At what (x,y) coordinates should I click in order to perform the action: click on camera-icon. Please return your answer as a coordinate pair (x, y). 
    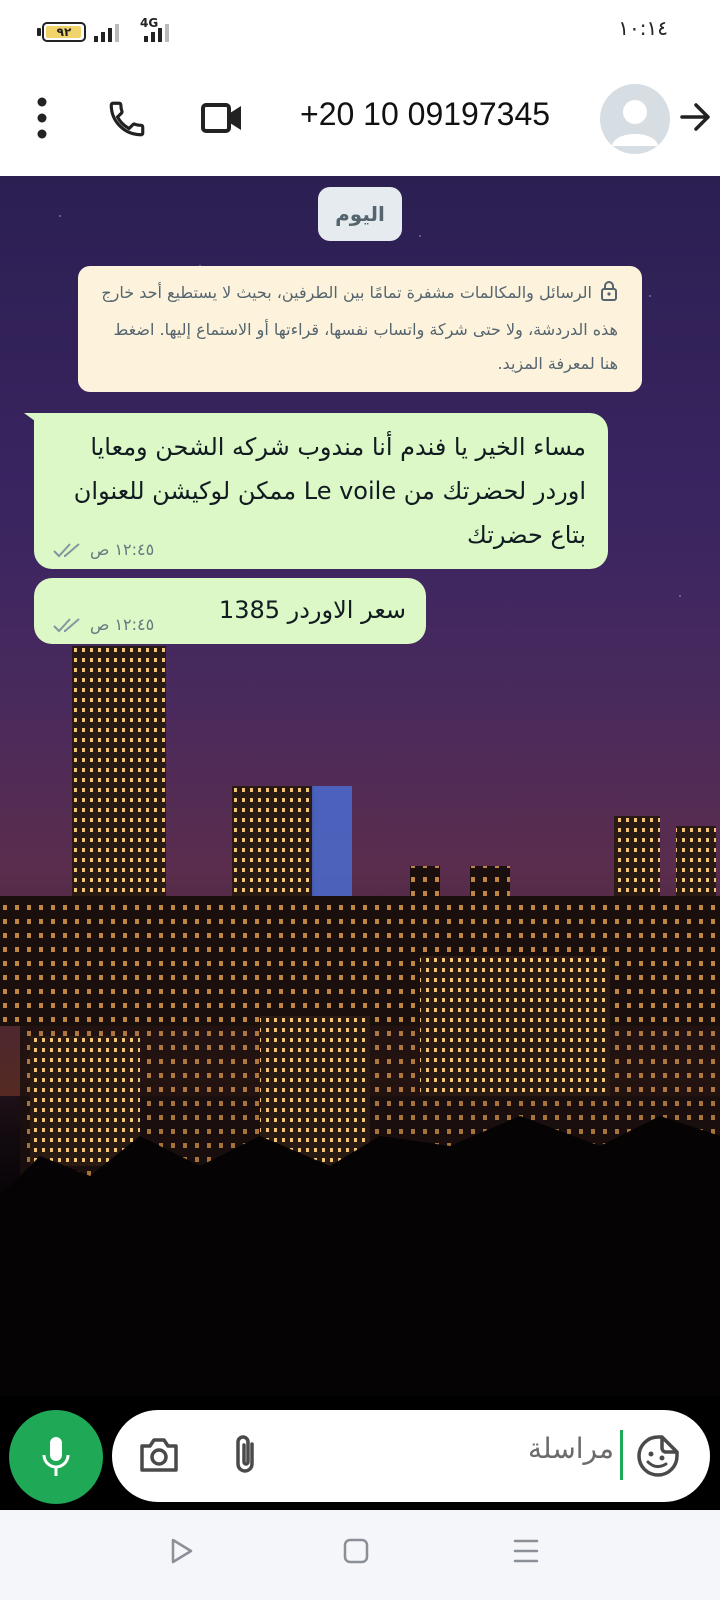
    Looking at the image, I should click on (159, 1457).